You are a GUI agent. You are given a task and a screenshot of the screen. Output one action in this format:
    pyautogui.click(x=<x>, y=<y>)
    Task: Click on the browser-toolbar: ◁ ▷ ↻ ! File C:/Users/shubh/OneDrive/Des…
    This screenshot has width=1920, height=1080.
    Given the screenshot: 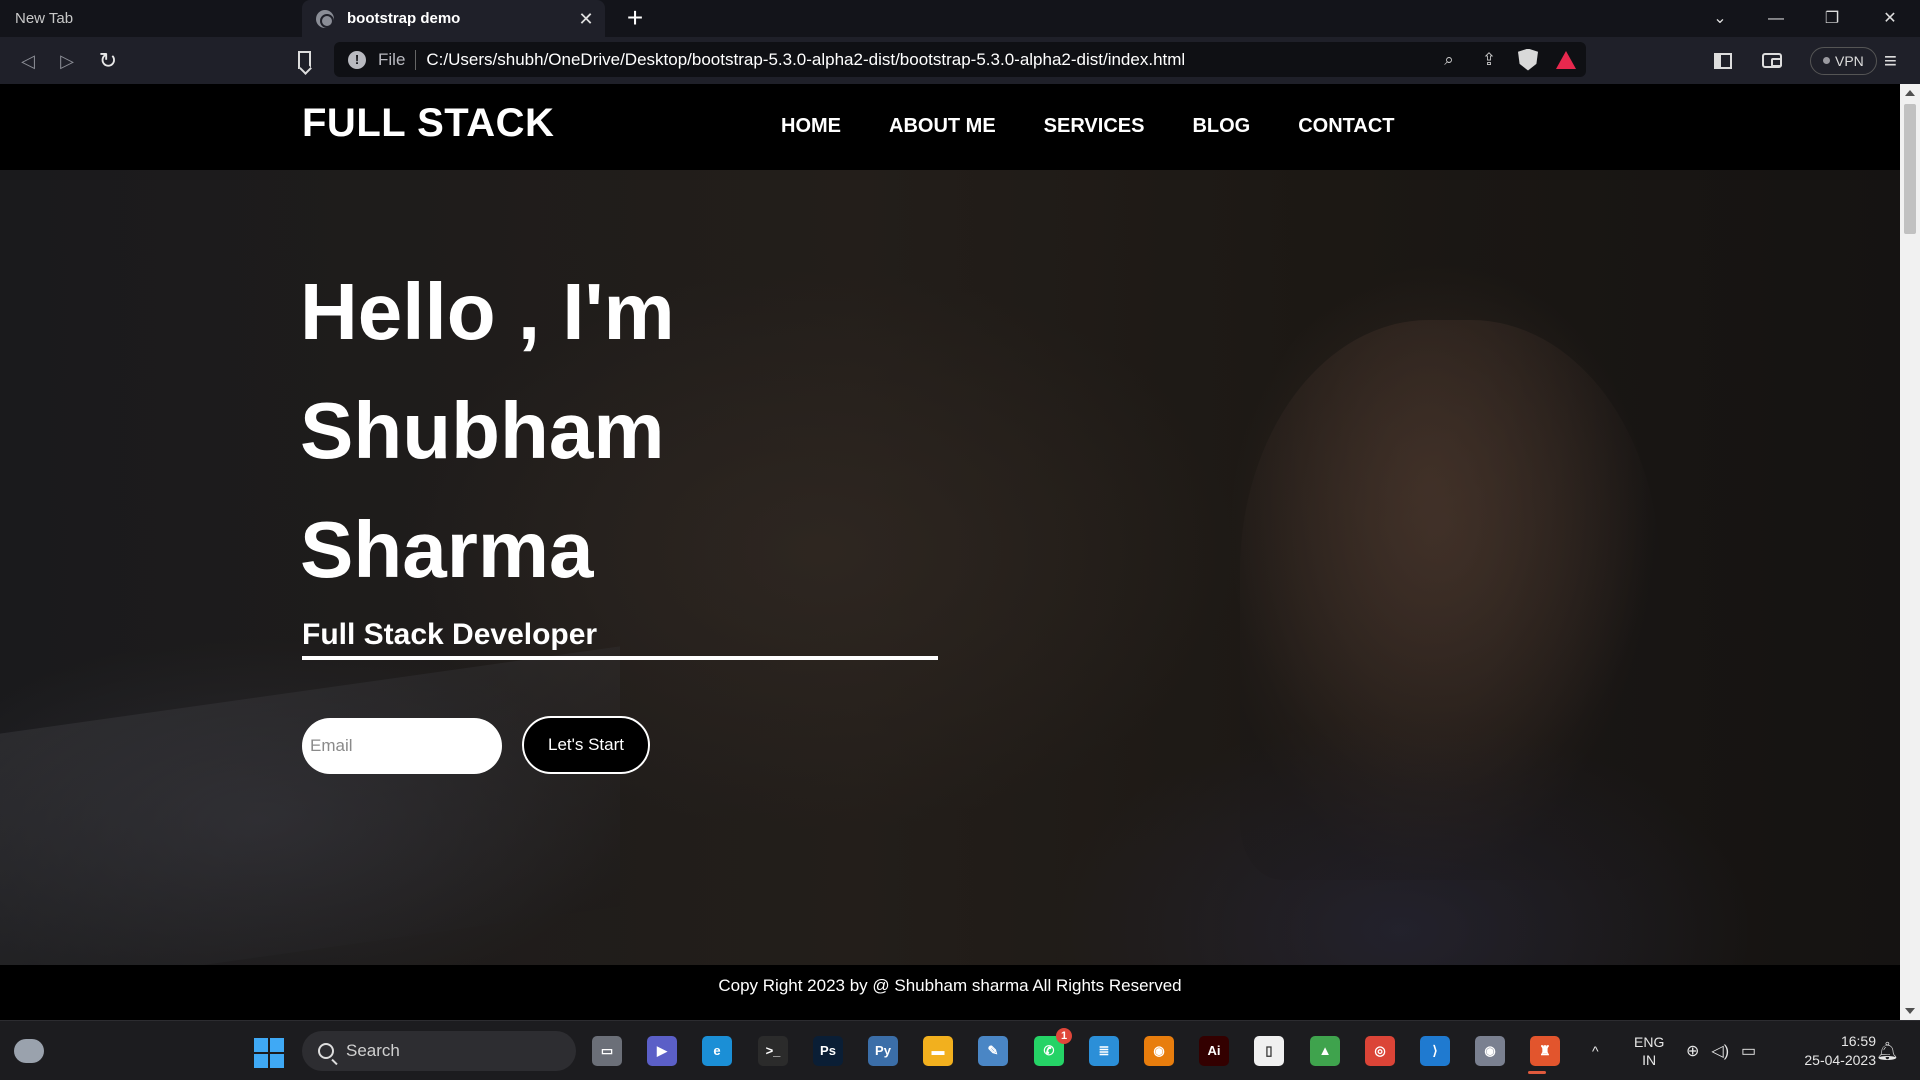 What is the action you would take?
    pyautogui.click(x=960, y=60)
    